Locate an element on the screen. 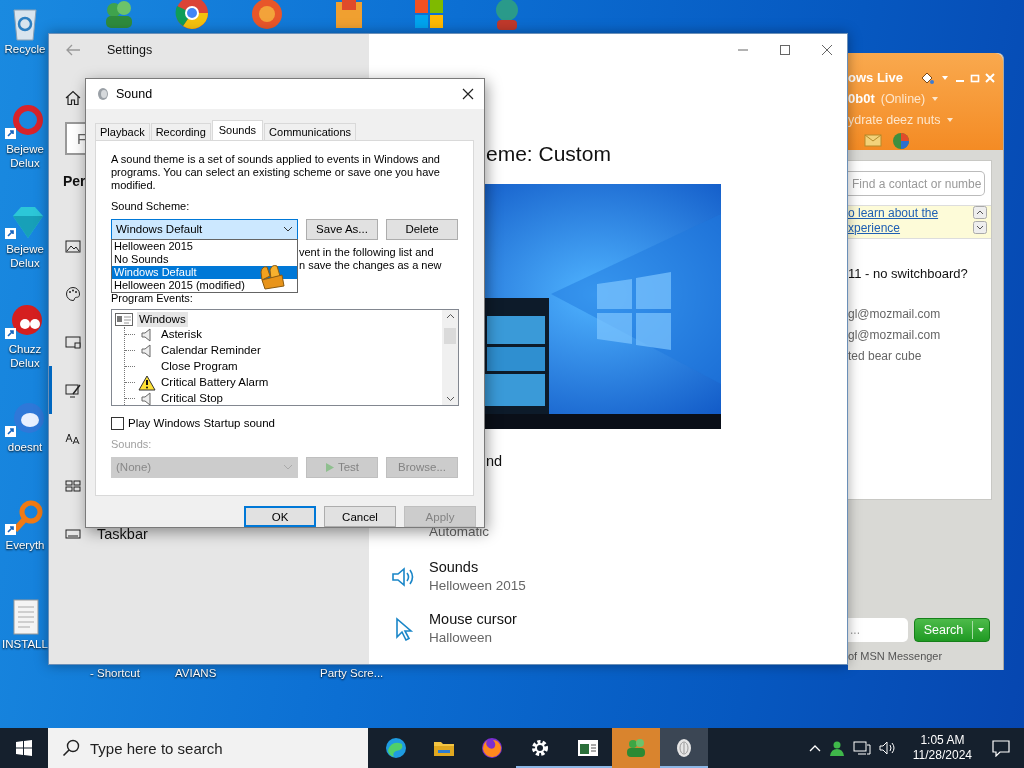 The image size is (1024, 768). instruction-text: n save the changes as a new is located at coordinates (371, 265).